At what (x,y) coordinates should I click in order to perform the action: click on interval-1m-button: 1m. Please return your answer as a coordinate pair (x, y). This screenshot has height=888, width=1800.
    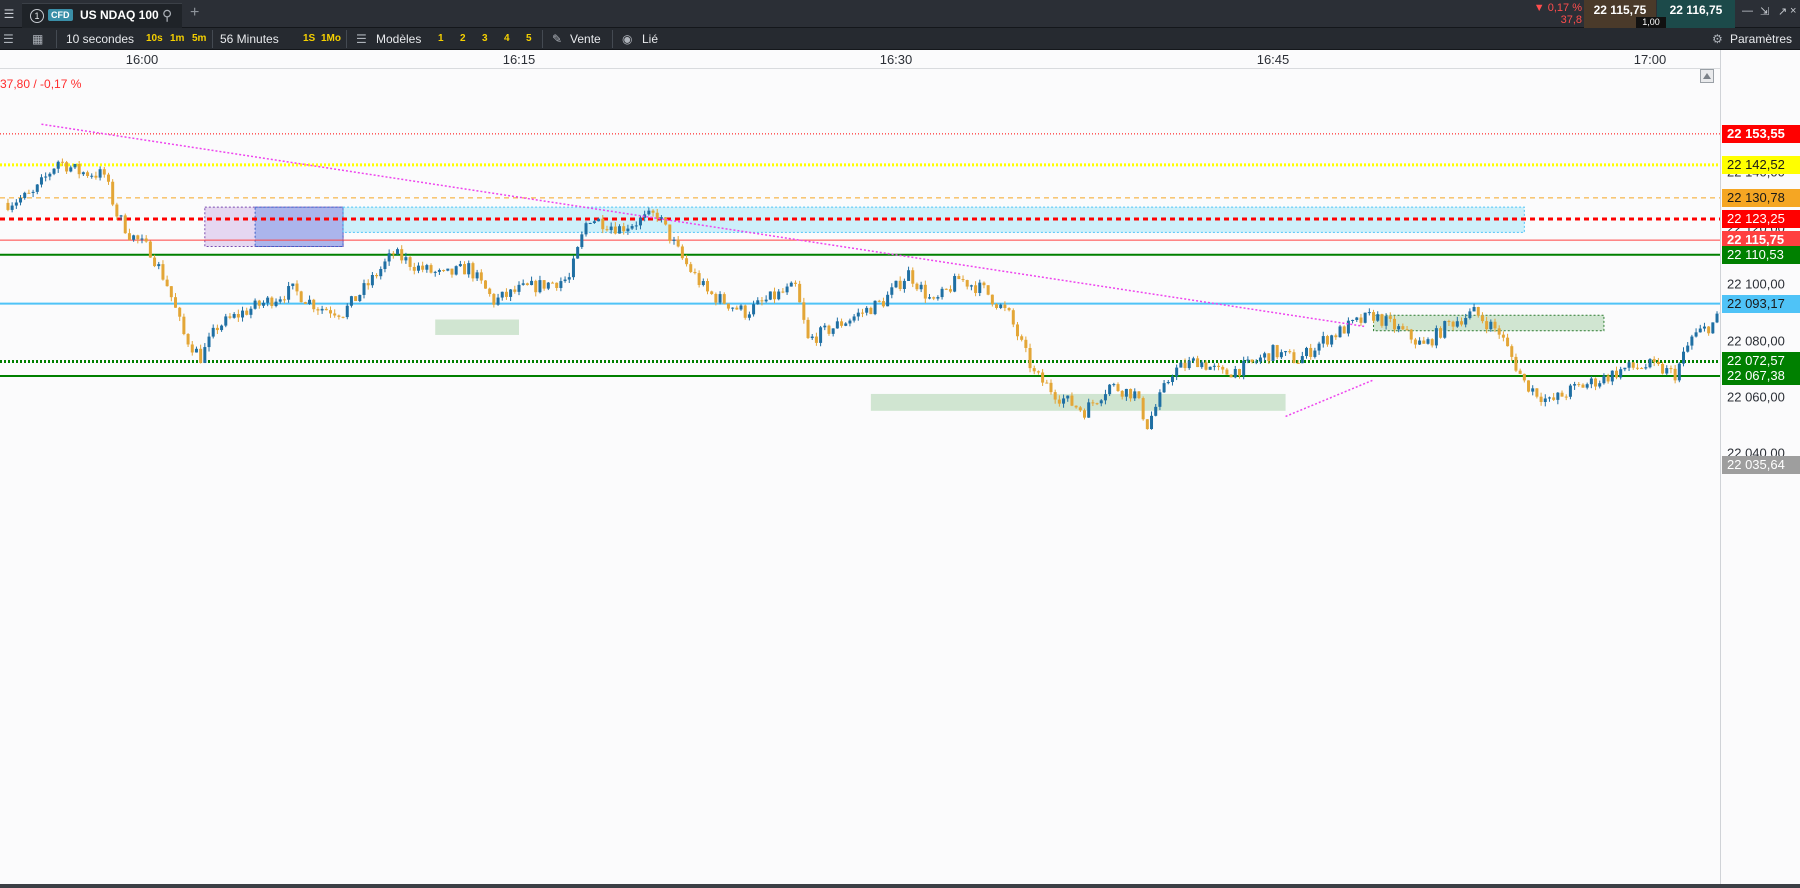
    Looking at the image, I should click on (177, 39).